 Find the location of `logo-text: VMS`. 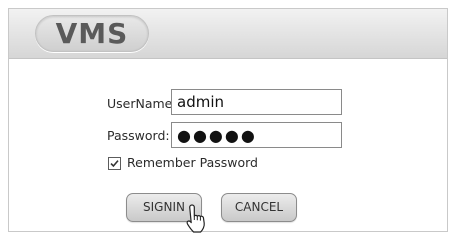

logo-text: VMS is located at coordinates (92, 33).